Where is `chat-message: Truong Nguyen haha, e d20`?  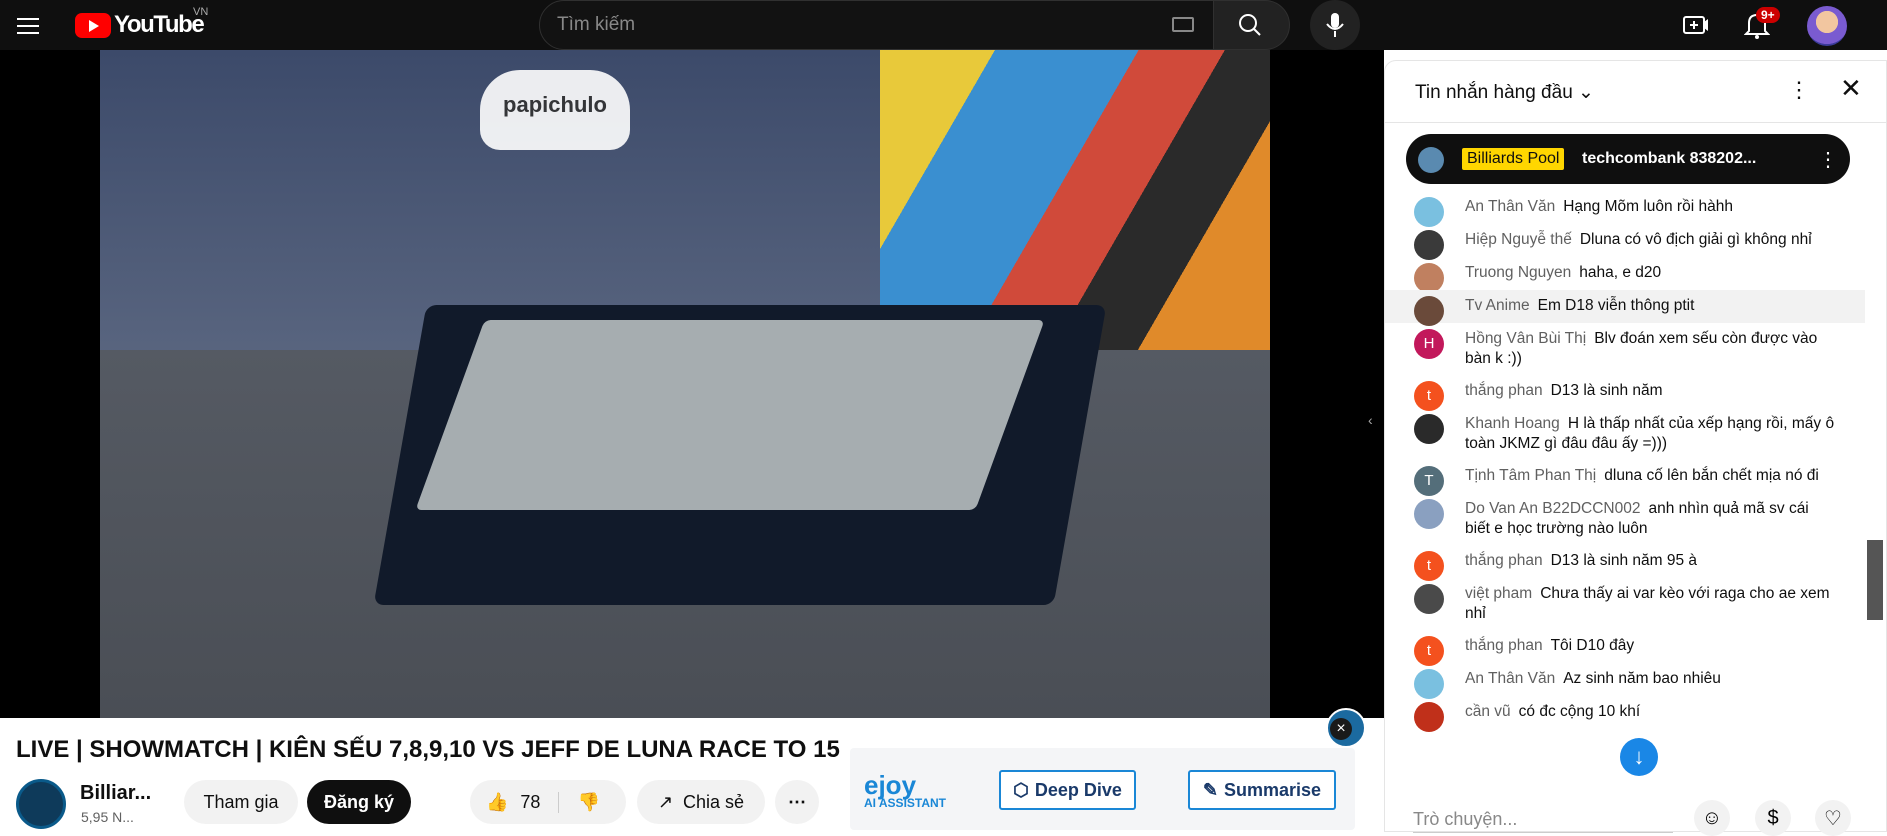
chat-message: Truong Nguyen haha, e d20 is located at coordinates (1625, 275).